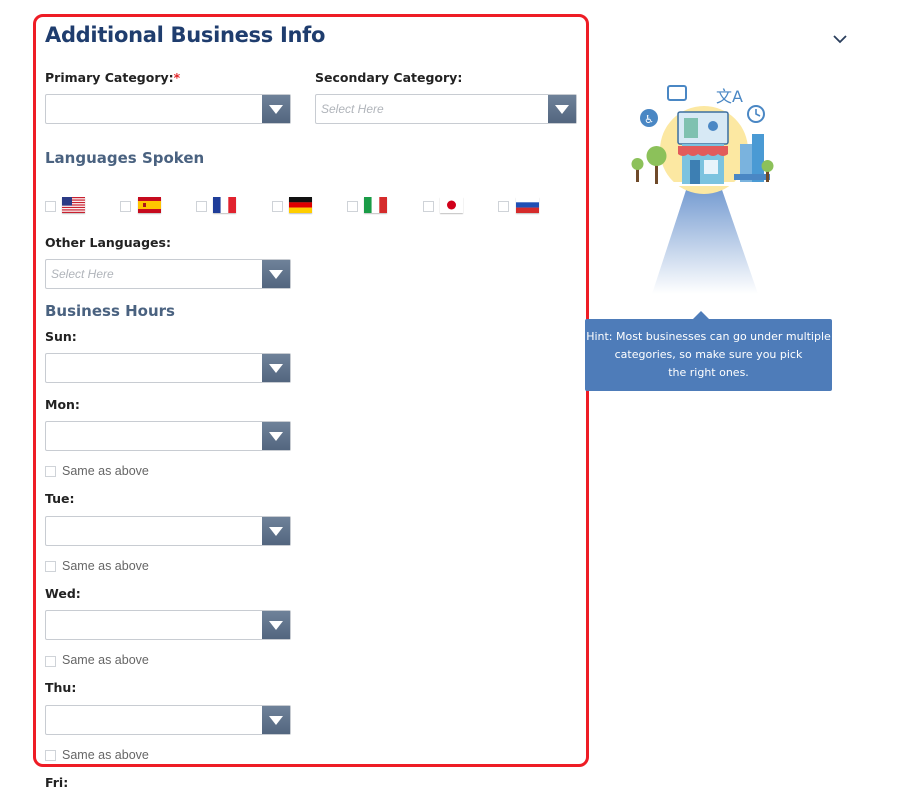  I want to click on spain-flag-icon, so click(149, 205).